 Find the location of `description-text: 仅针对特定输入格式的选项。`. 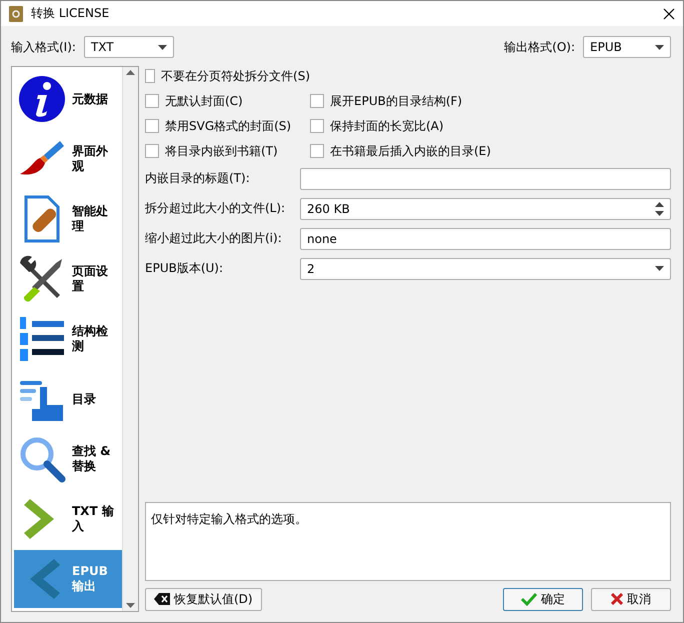

description-text: 仅针对特定输入格式的选项。 is located at coordinates (229, 519).